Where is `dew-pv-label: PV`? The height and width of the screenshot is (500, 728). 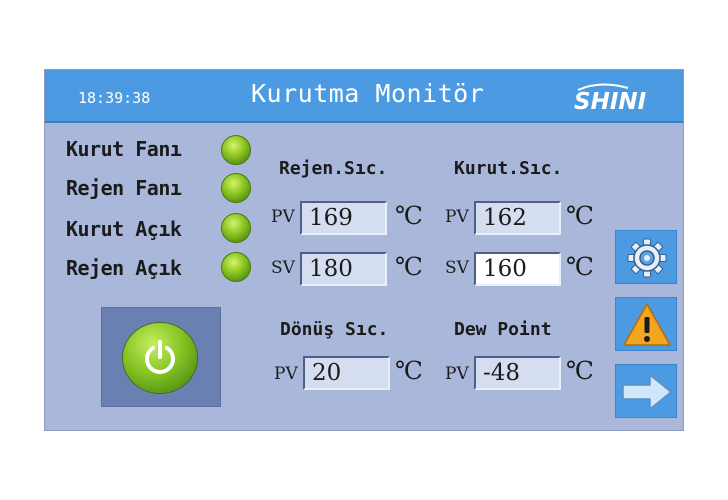
dew-pv-label: PV is located at coordinates (457, 374).